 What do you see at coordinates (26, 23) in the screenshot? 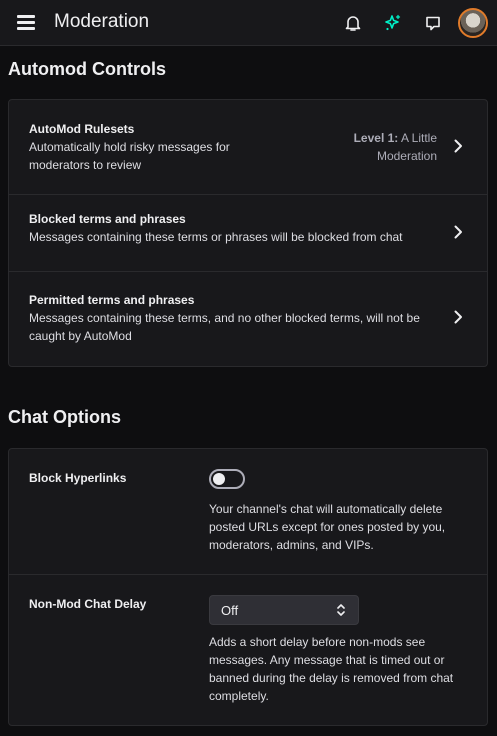
I see `menu-icon` at bounding box center [26, 23].